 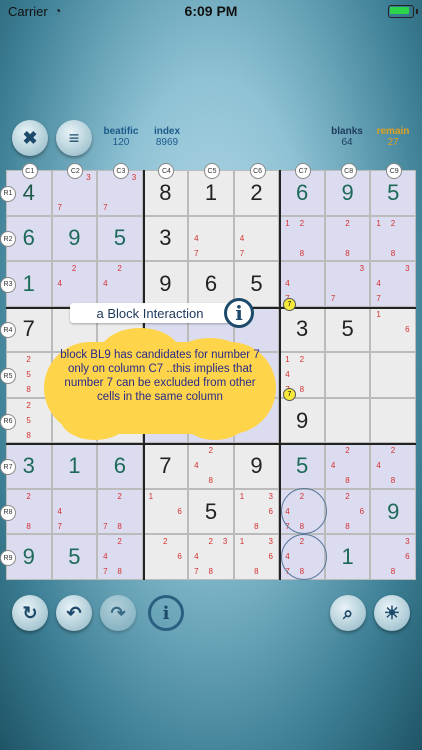 What do you see at coordinates (74, 613) in the screenshot?
I see `undo-button: ↶` at bounding box center [74, 613].